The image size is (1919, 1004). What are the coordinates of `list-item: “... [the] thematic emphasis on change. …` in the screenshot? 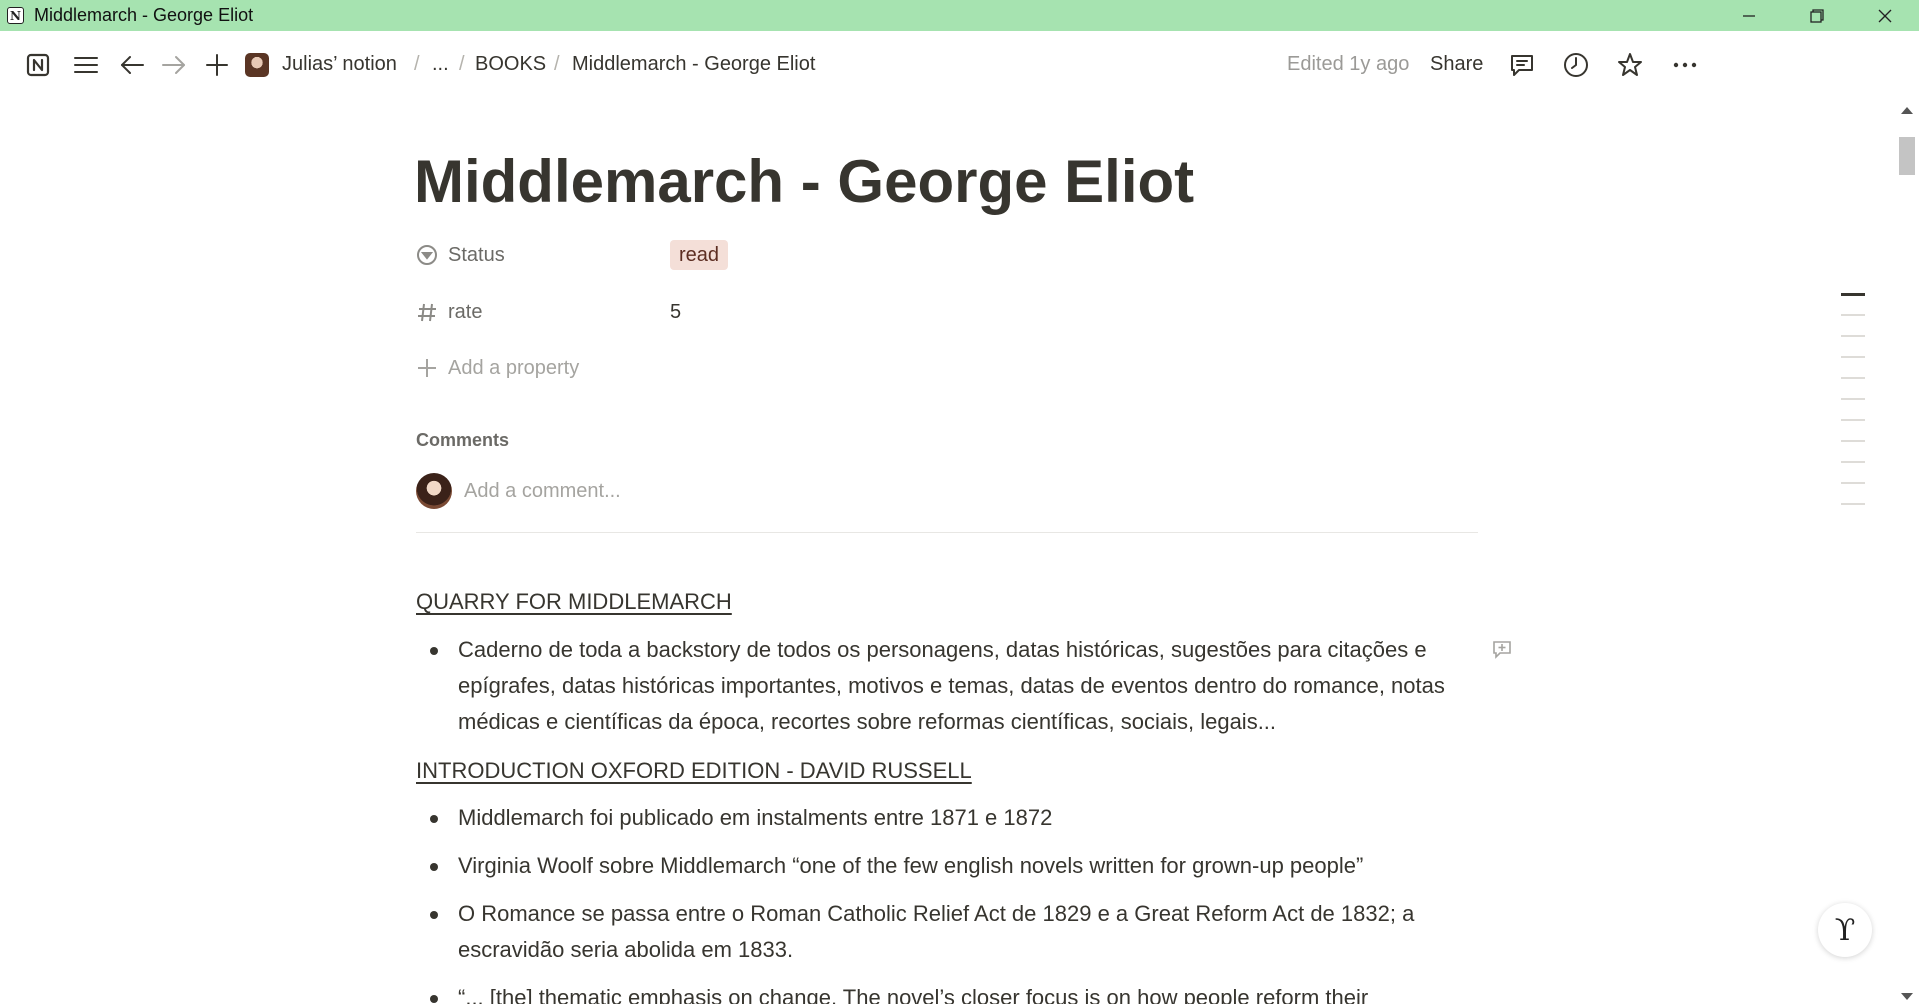 It's located at (951, 992).